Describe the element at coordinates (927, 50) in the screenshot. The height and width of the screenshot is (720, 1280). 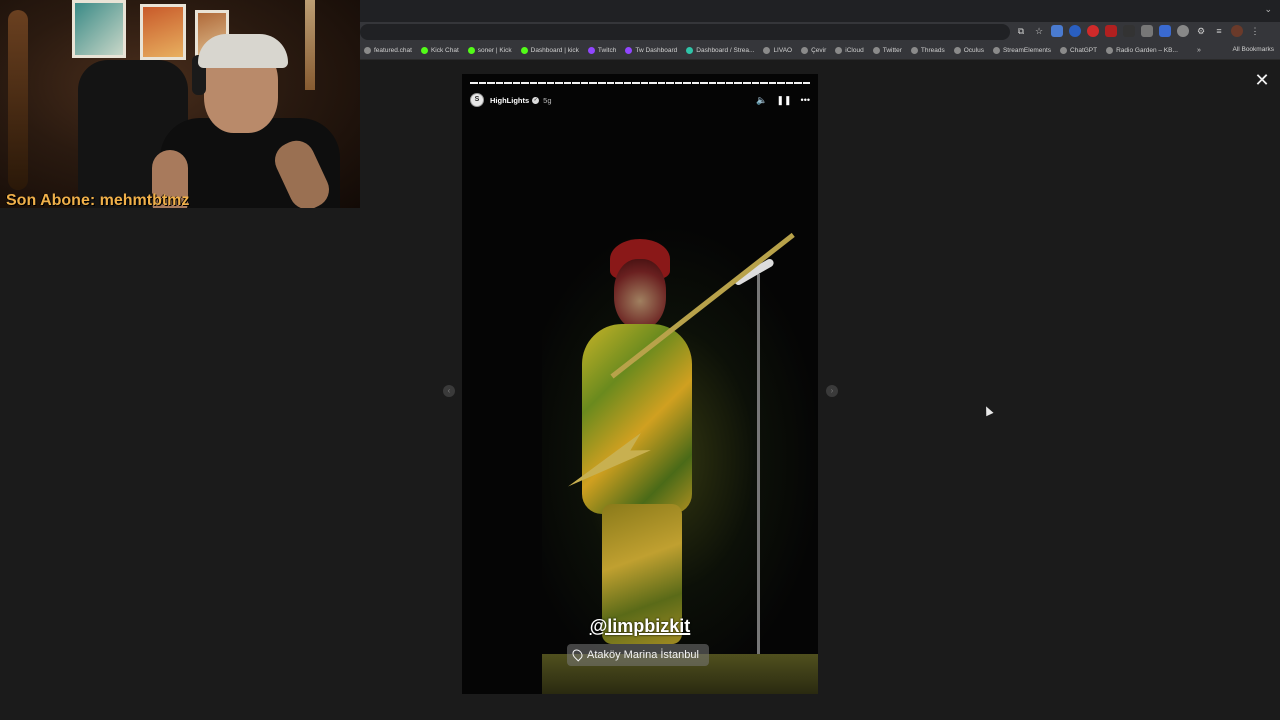
I see `bookmark-item: Threads` at that location.